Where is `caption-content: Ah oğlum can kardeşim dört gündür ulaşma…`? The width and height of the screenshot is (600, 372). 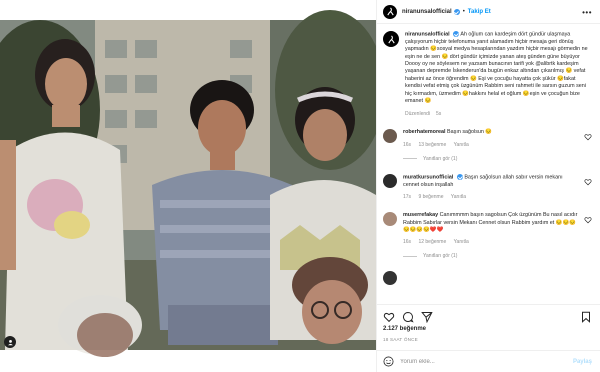 caption-content: Ah oğlum can kardeşim dört gündür ulaşma… is located at coordinates (496, 68).